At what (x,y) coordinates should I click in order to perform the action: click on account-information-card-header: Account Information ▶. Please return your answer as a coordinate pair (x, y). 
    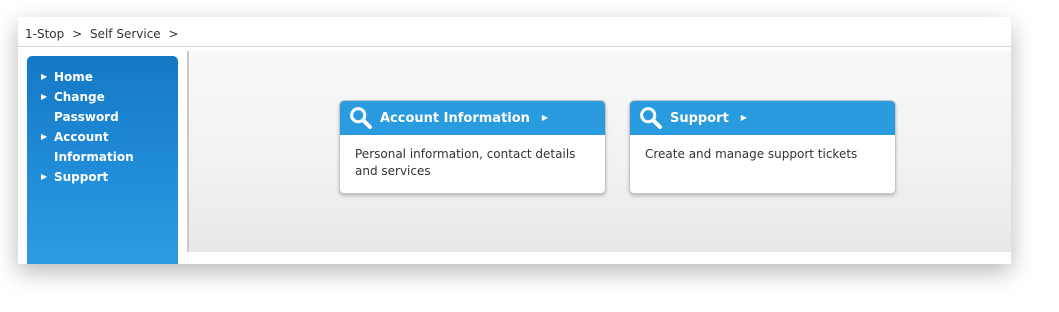
    Looking at the image, I should click on (472, 118).